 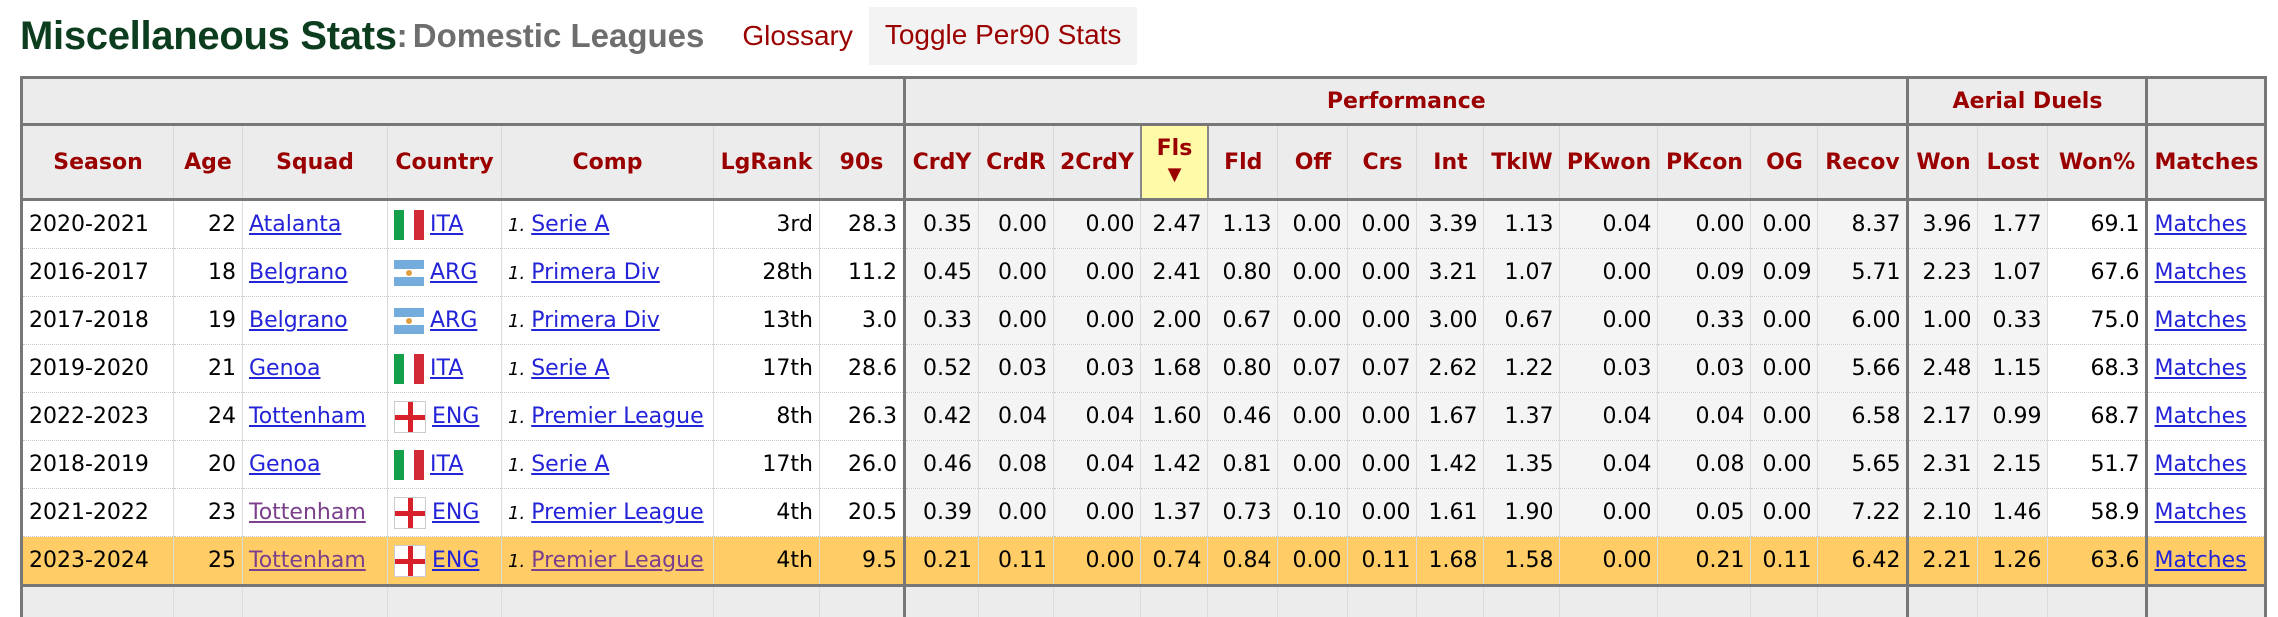 What do you see at coordinates (2097, 369) in the screenshot?
I see `wonpct-cell: 68.3` at bounding box center [2097, 369].